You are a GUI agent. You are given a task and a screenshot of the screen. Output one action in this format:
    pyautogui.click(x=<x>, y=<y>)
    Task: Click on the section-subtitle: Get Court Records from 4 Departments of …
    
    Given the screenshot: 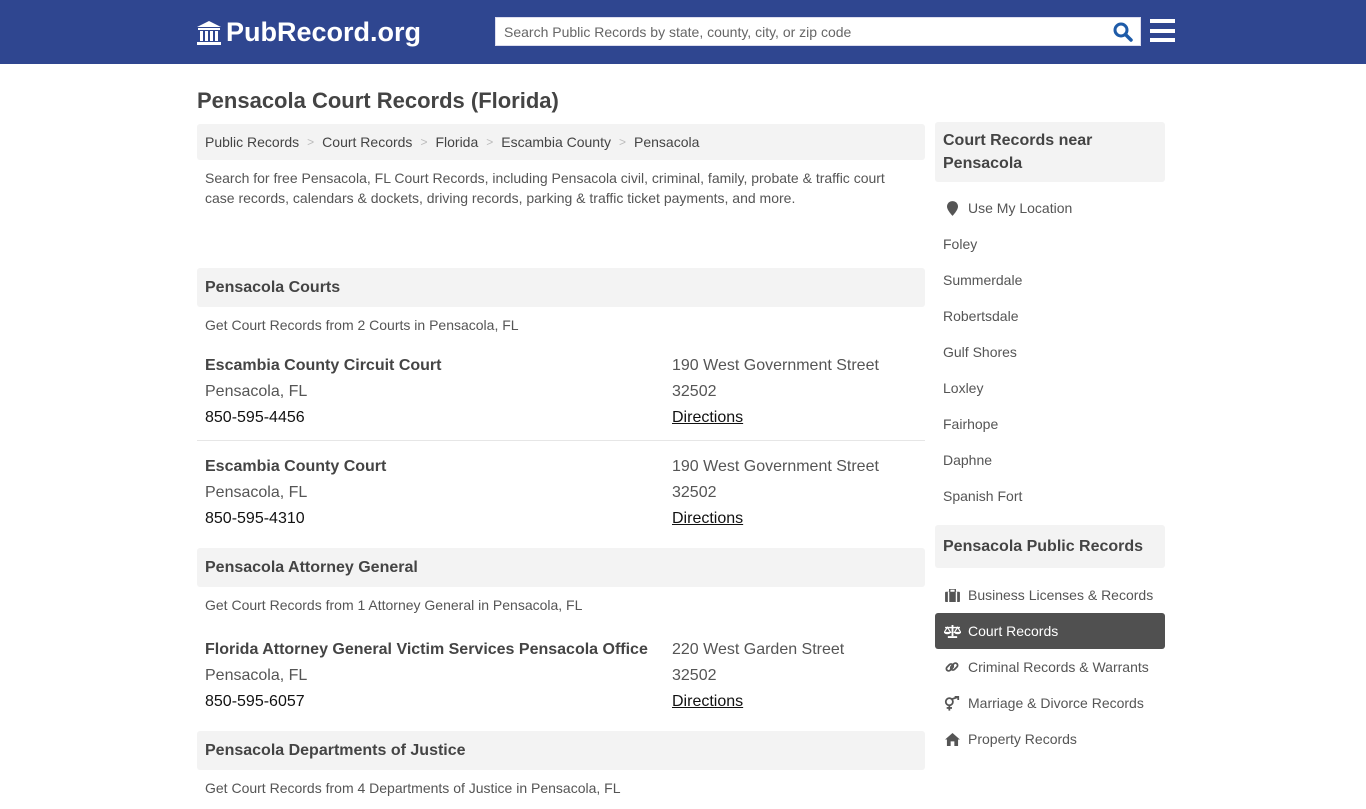 What is the action you would take?
    pyautogui.click(x=413, y=788)
    